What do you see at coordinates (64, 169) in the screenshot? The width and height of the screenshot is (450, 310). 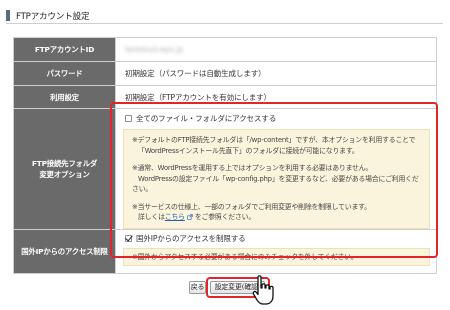 I see `label-access-folder: FTP接続先フォルダ 変更オプション` at bounding box center [64, 169].